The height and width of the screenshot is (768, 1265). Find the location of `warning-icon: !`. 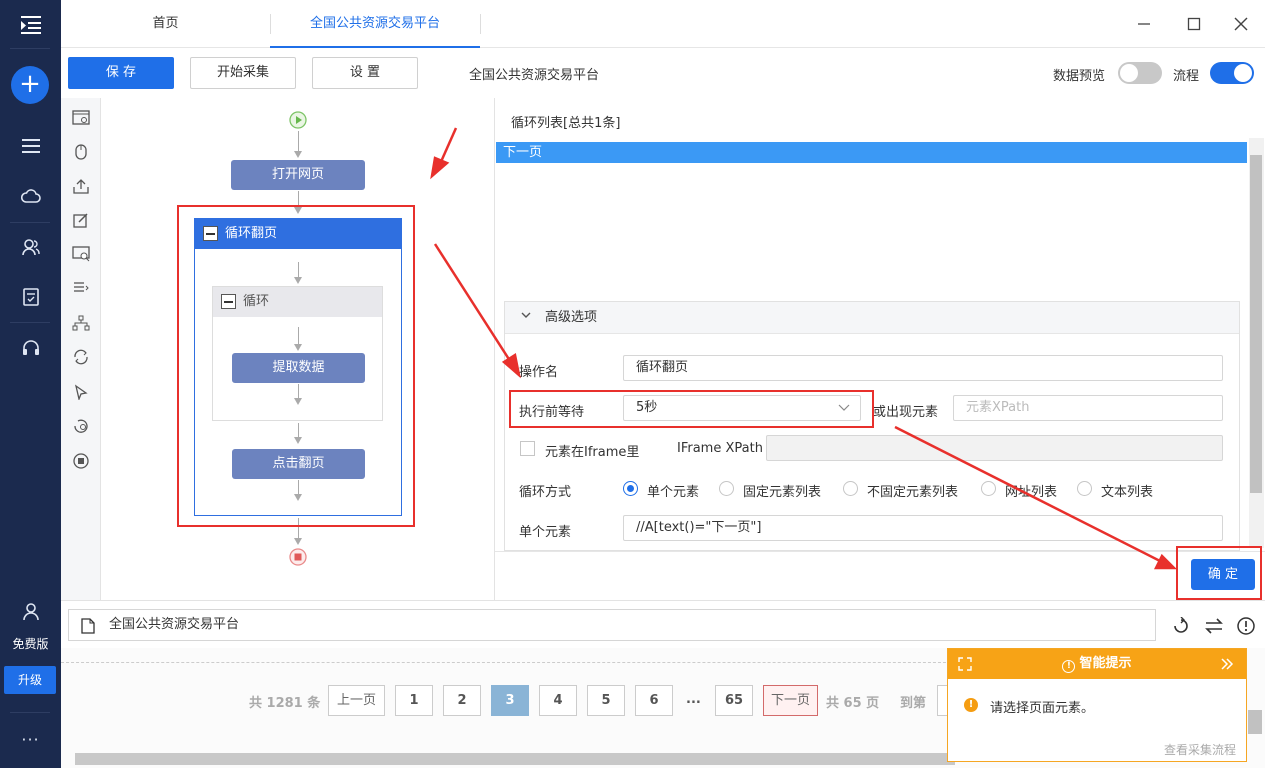

warning-icon: ! is located at coordinates (971, 705).